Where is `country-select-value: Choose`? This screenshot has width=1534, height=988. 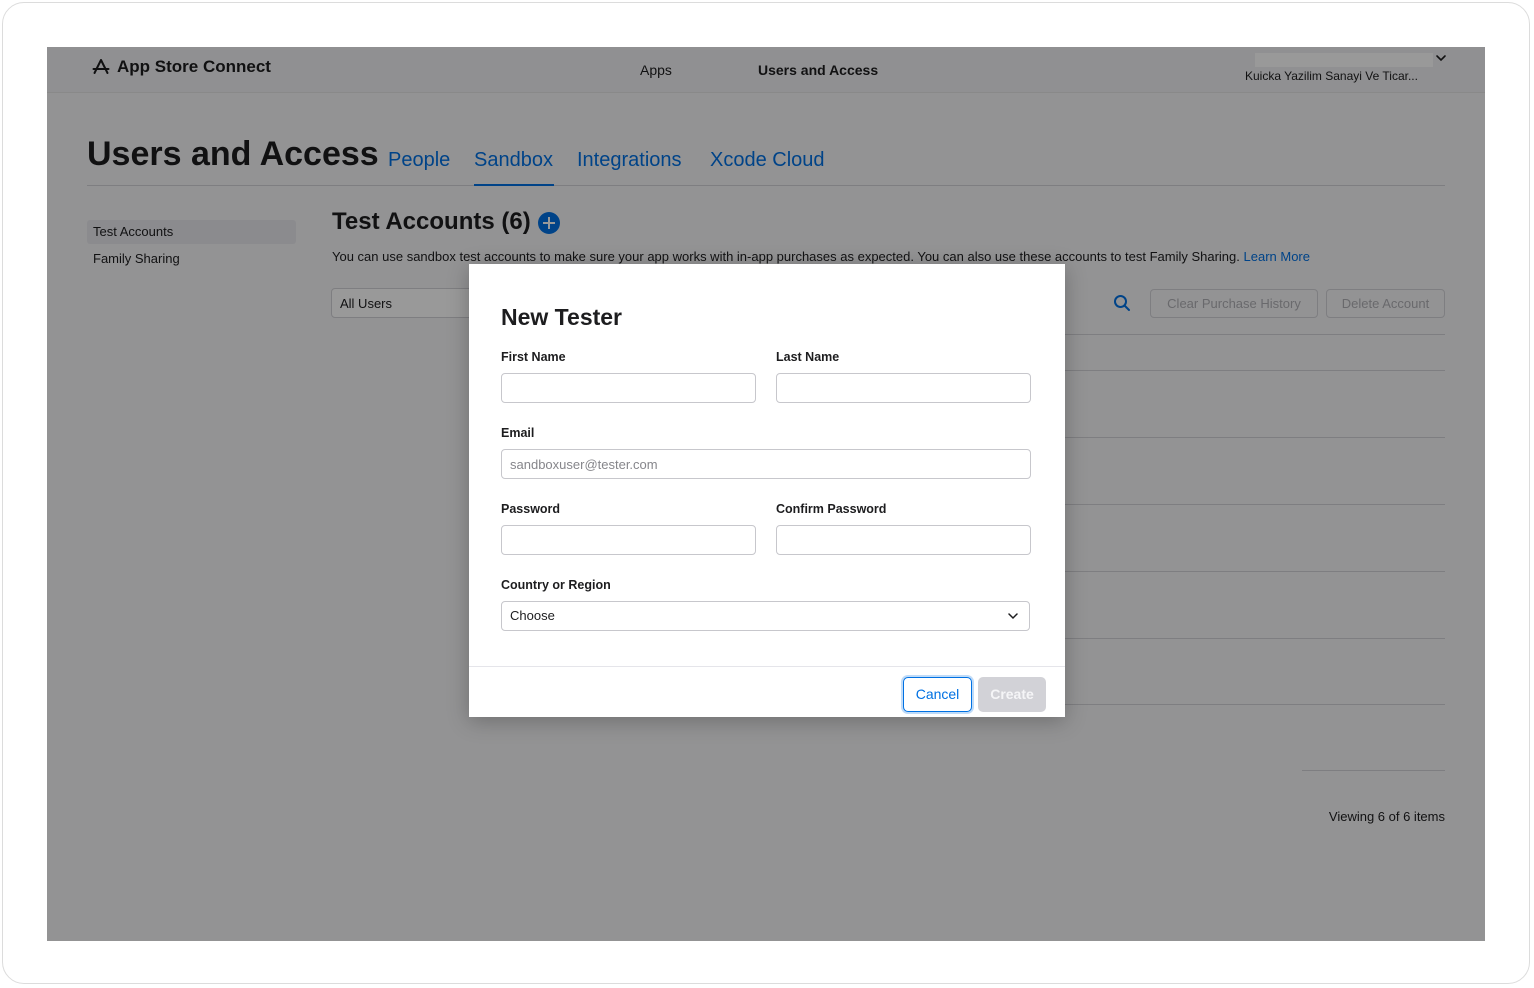 country-select-value: Choose is located at coordinates (532, 615).